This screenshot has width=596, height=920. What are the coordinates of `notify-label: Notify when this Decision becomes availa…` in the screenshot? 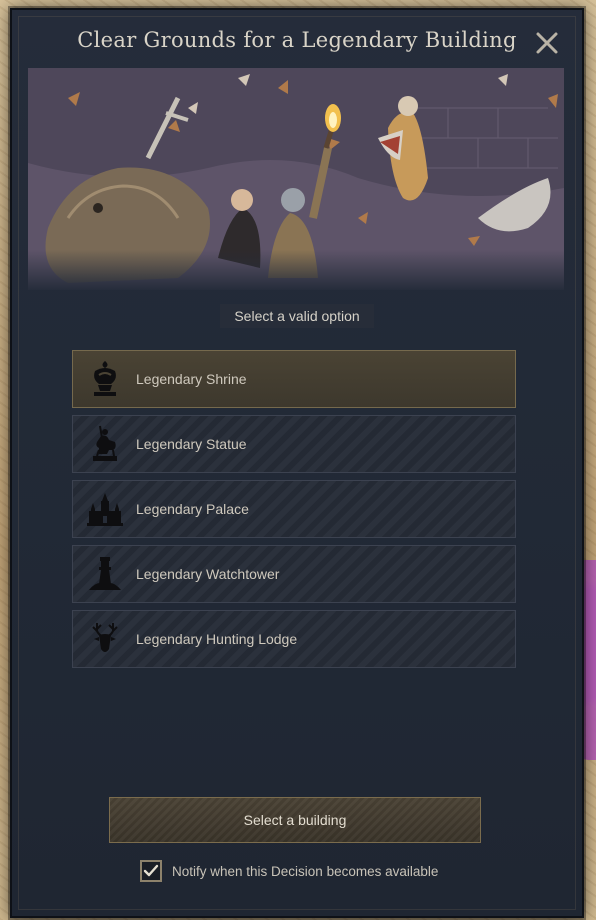 It's located at (305, 871).